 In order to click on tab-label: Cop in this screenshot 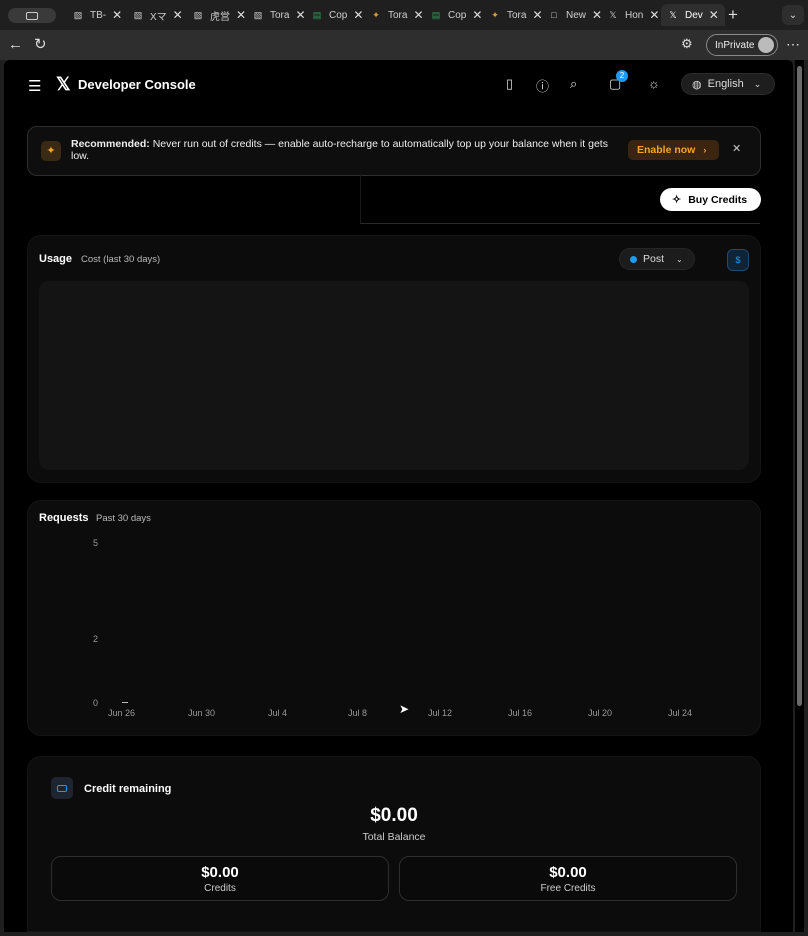, I will do `click(457, 15)`.